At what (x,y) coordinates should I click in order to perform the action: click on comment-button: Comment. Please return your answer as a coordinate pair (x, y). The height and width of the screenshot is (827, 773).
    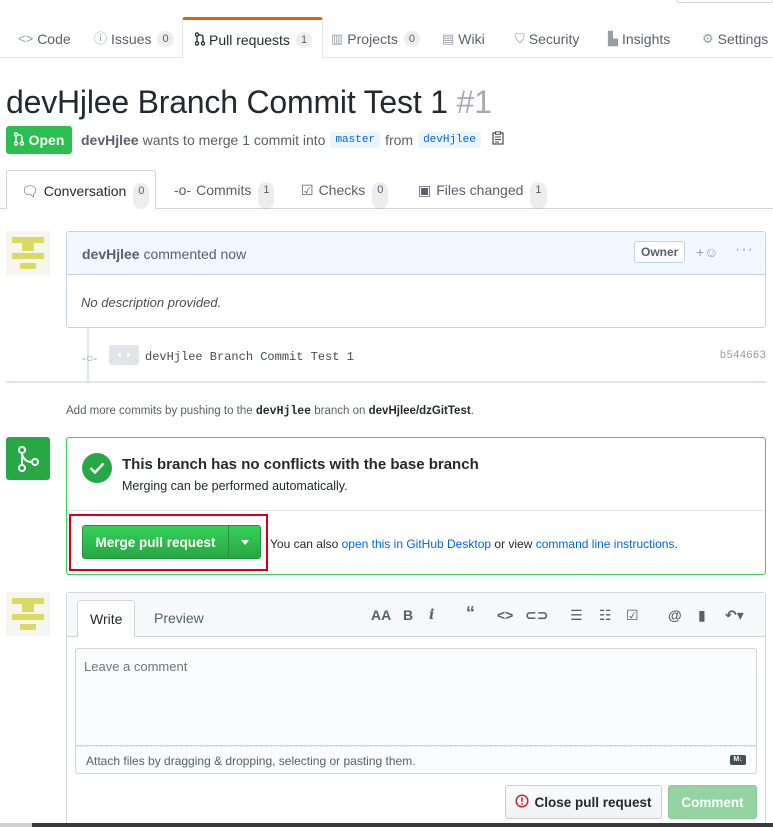
    Looking at the image, I should click on (712, 802).